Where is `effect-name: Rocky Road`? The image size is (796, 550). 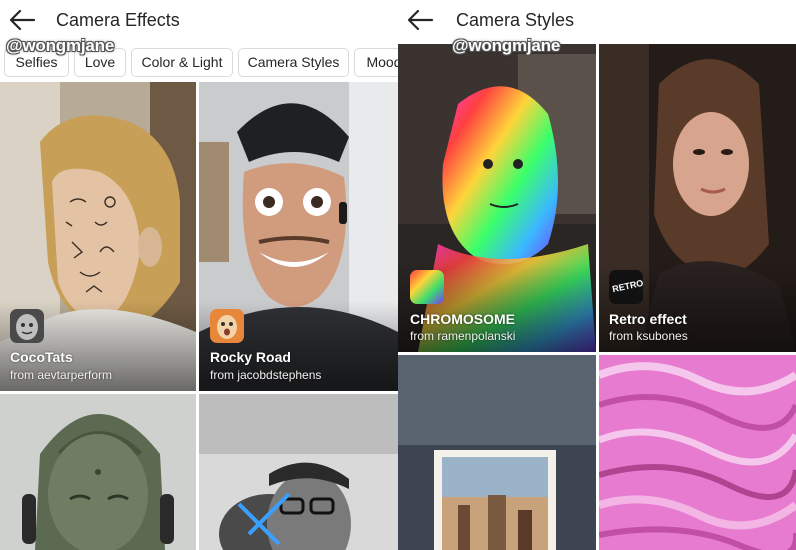
effect-name: Rocky Road is located at coordinates (250, 357).